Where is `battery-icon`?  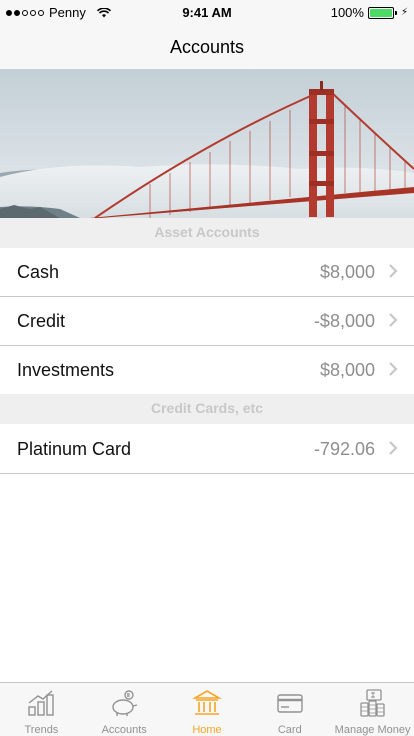
battery-icon is located at coordinates (382, 12).